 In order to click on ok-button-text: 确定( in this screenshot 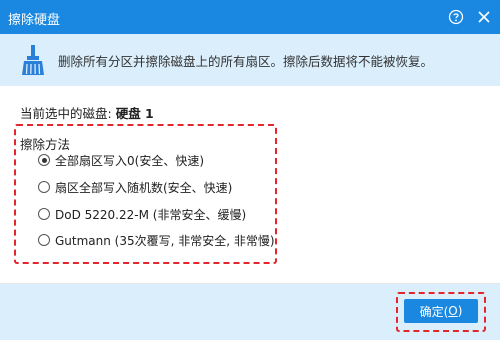, I will do `click(434, 311)`.